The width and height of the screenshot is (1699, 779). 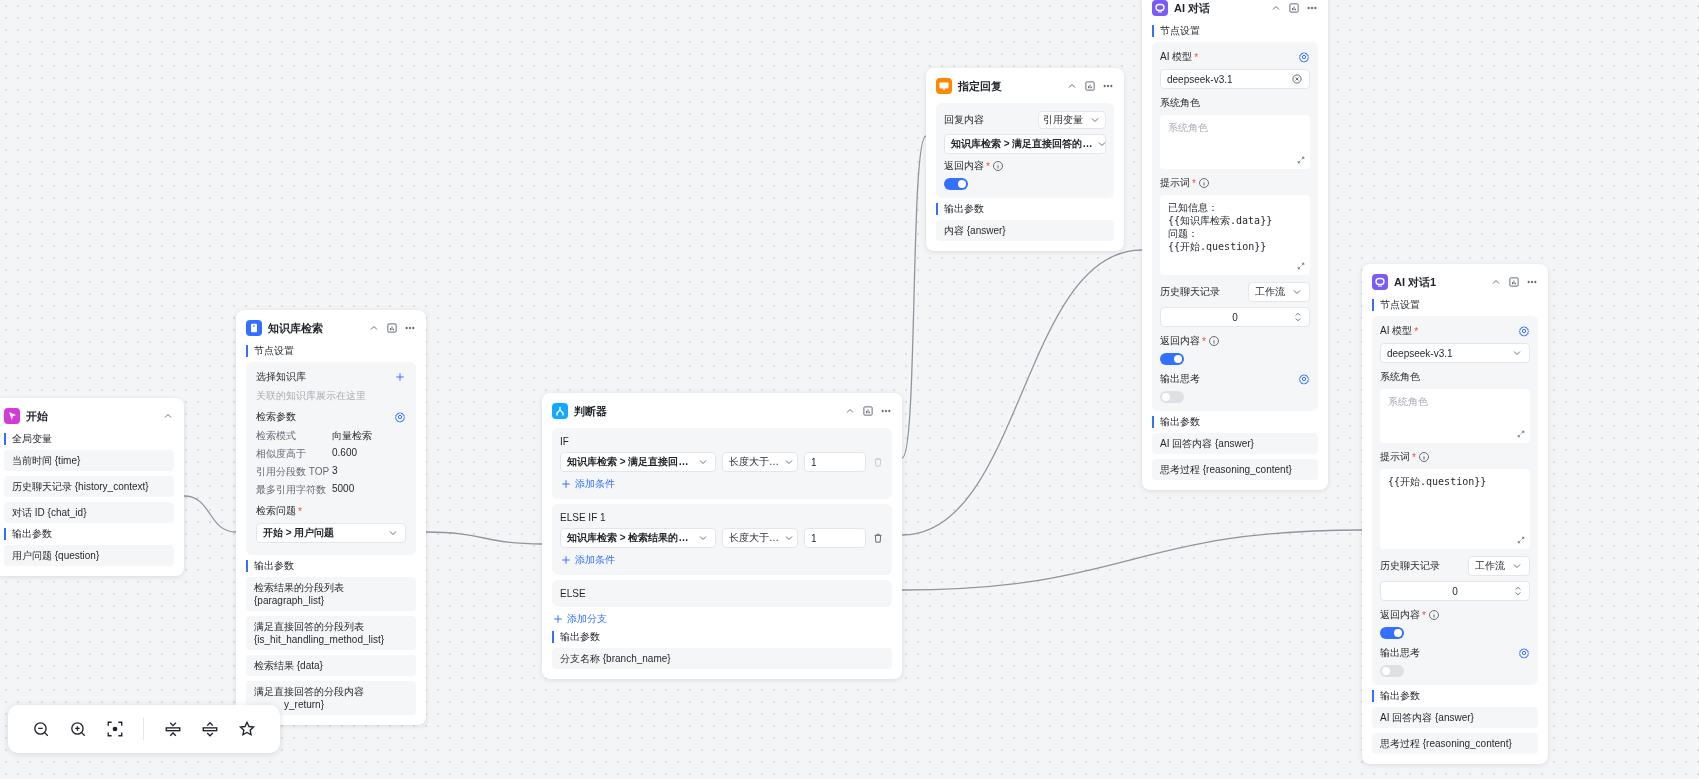 What do you see at coordinates (964, 120) in the screenshot?
I see `field-label: 回复内容` at bounding box center [964, 120].